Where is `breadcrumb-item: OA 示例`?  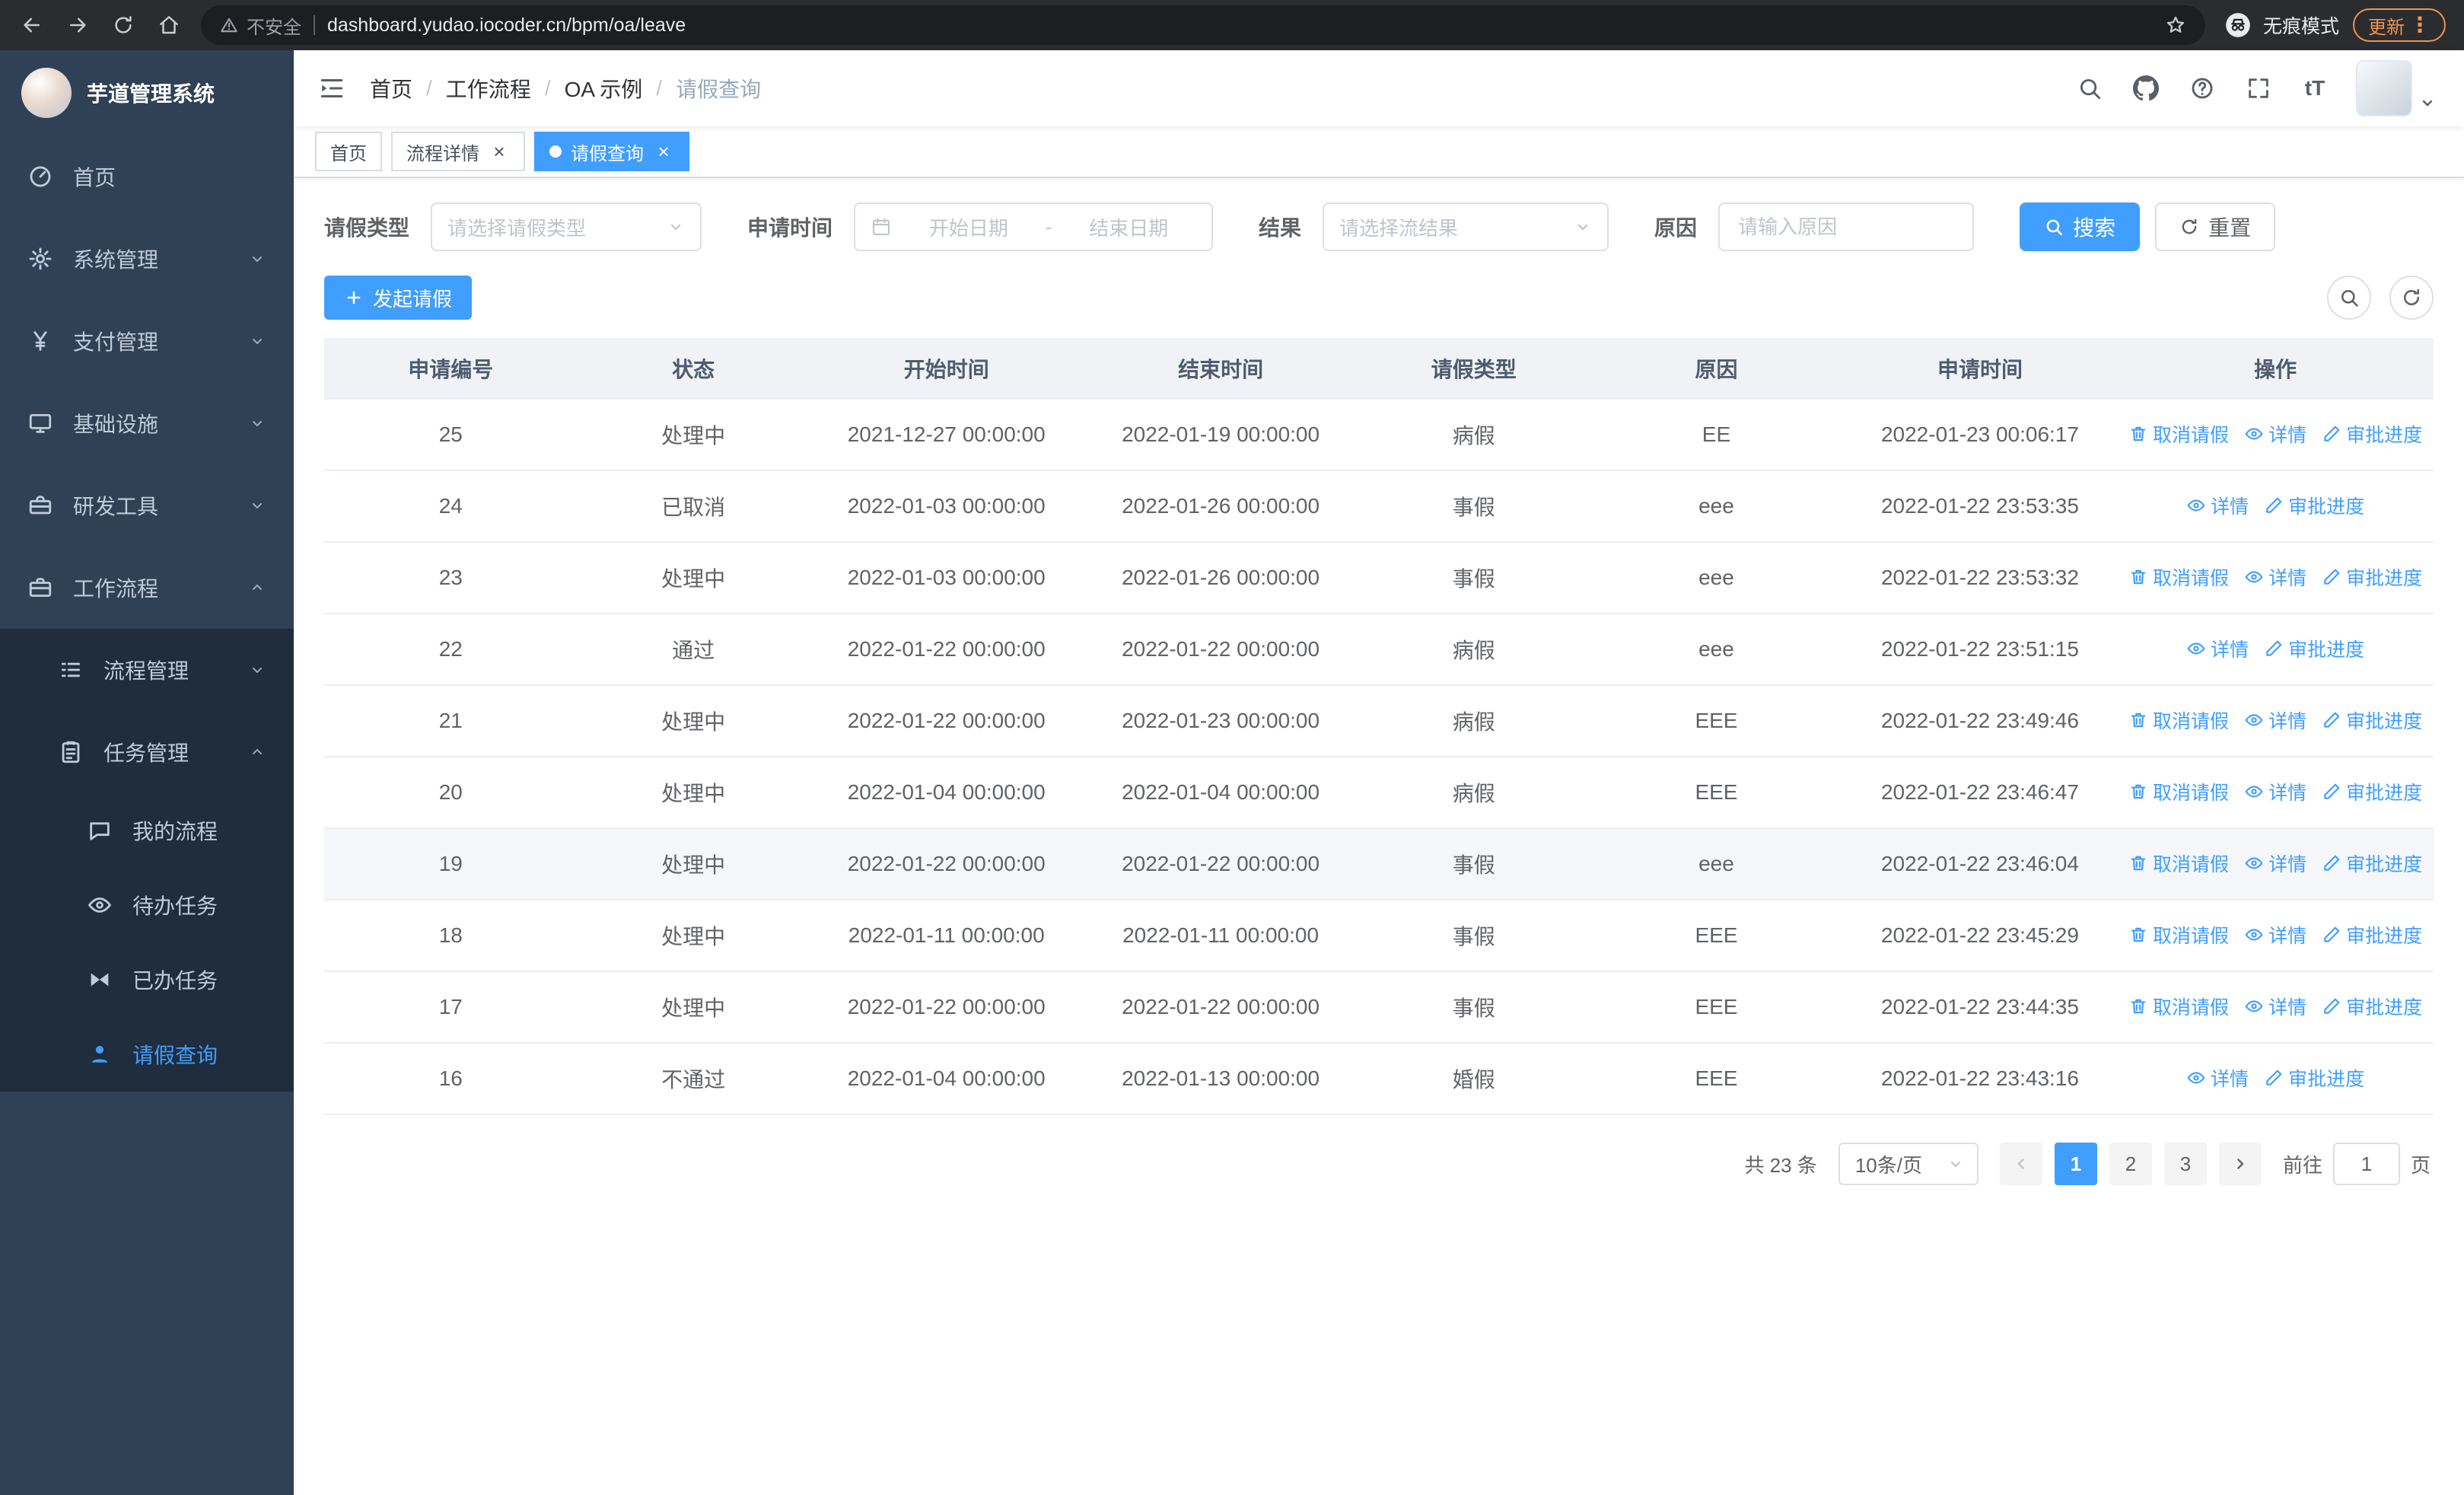 breadcrumb-item: OA 示例 is located at coordinates (604, 89).